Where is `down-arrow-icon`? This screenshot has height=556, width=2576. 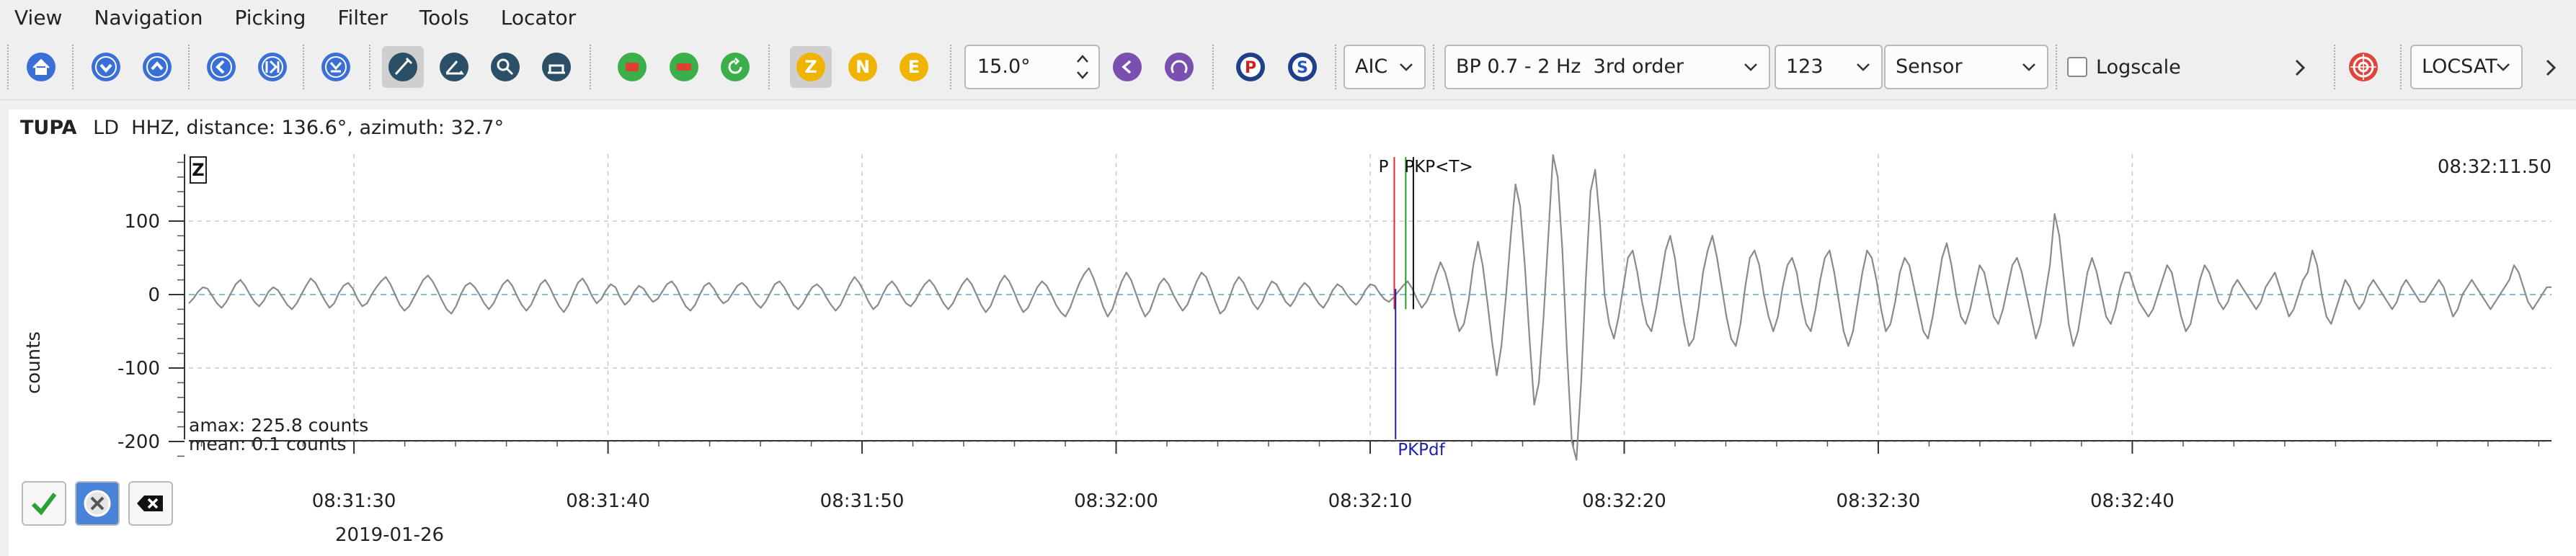
down-arrow-icon is located at coordinates (335, 67).